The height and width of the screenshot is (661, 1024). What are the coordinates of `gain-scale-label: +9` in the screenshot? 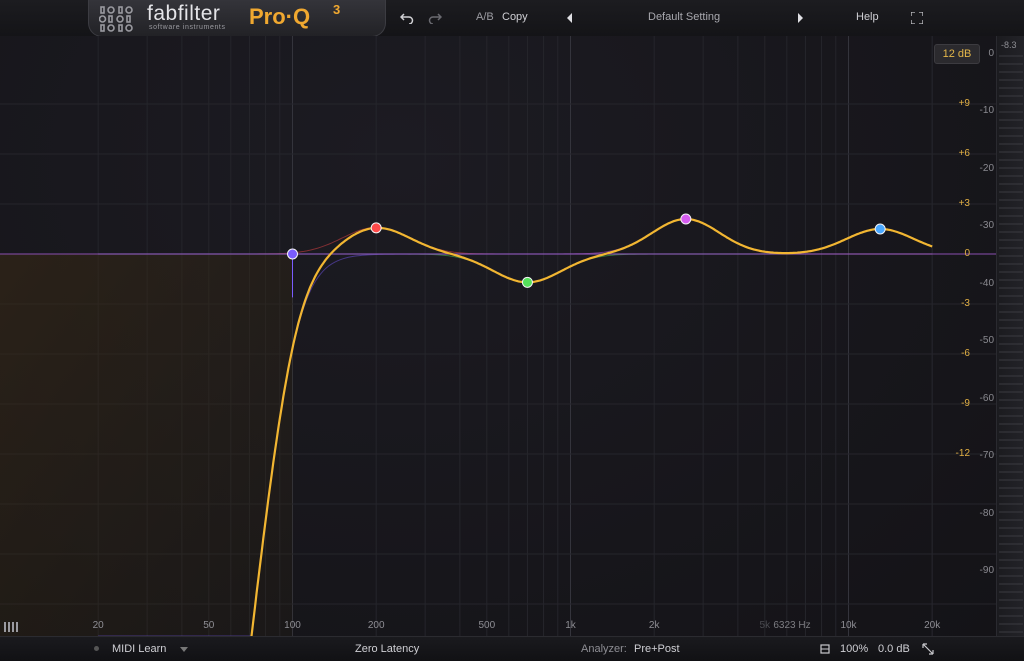 It's located at (964, 103).